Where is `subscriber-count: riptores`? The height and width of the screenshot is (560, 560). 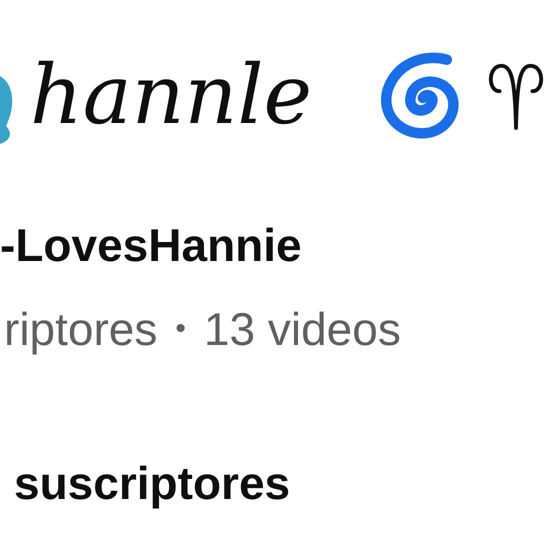 subscriber-count: riptores is located at coordinates (81, 329).